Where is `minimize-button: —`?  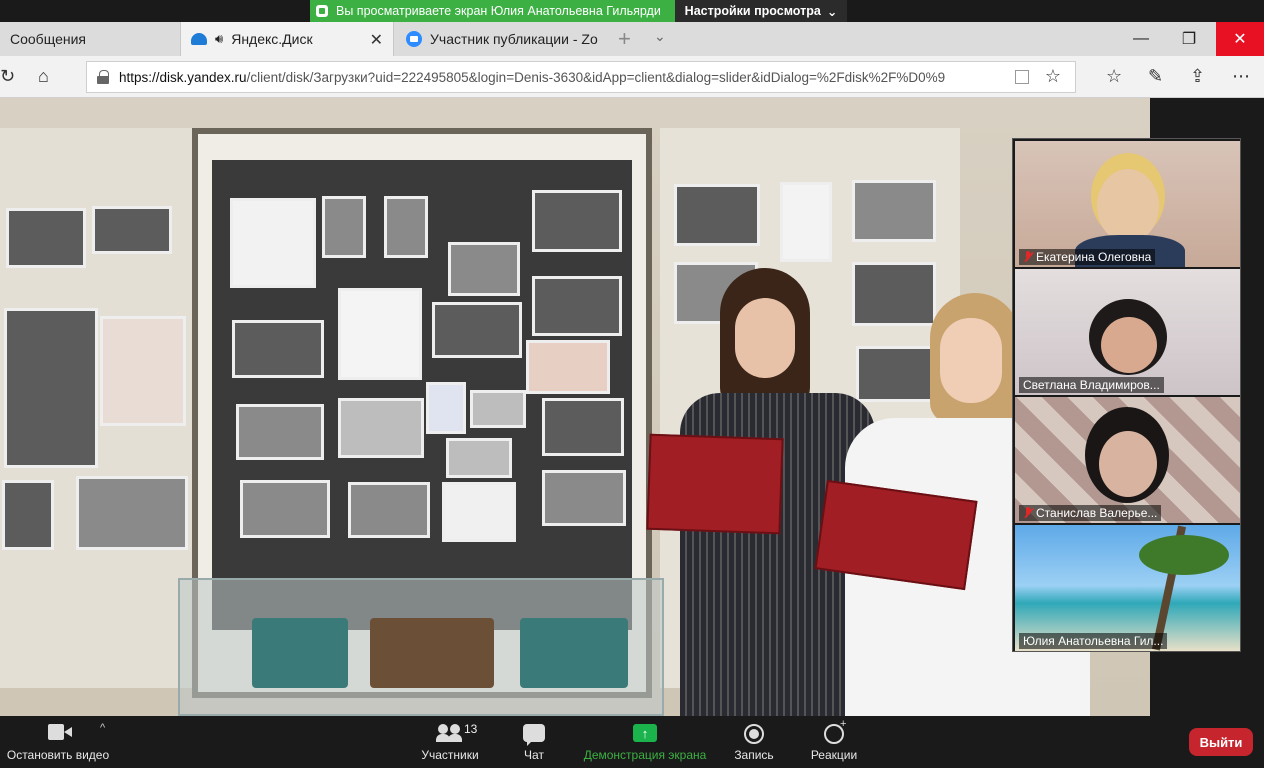
minimize-button: — is located at coordinates (1141, 39).